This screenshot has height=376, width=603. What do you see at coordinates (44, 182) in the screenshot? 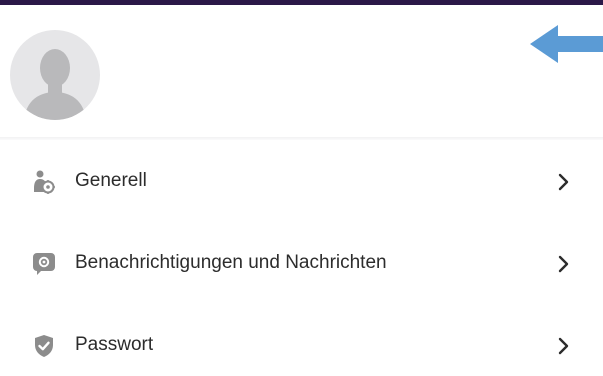
I see `user-settings-icon` at bounding box center [44, 182].